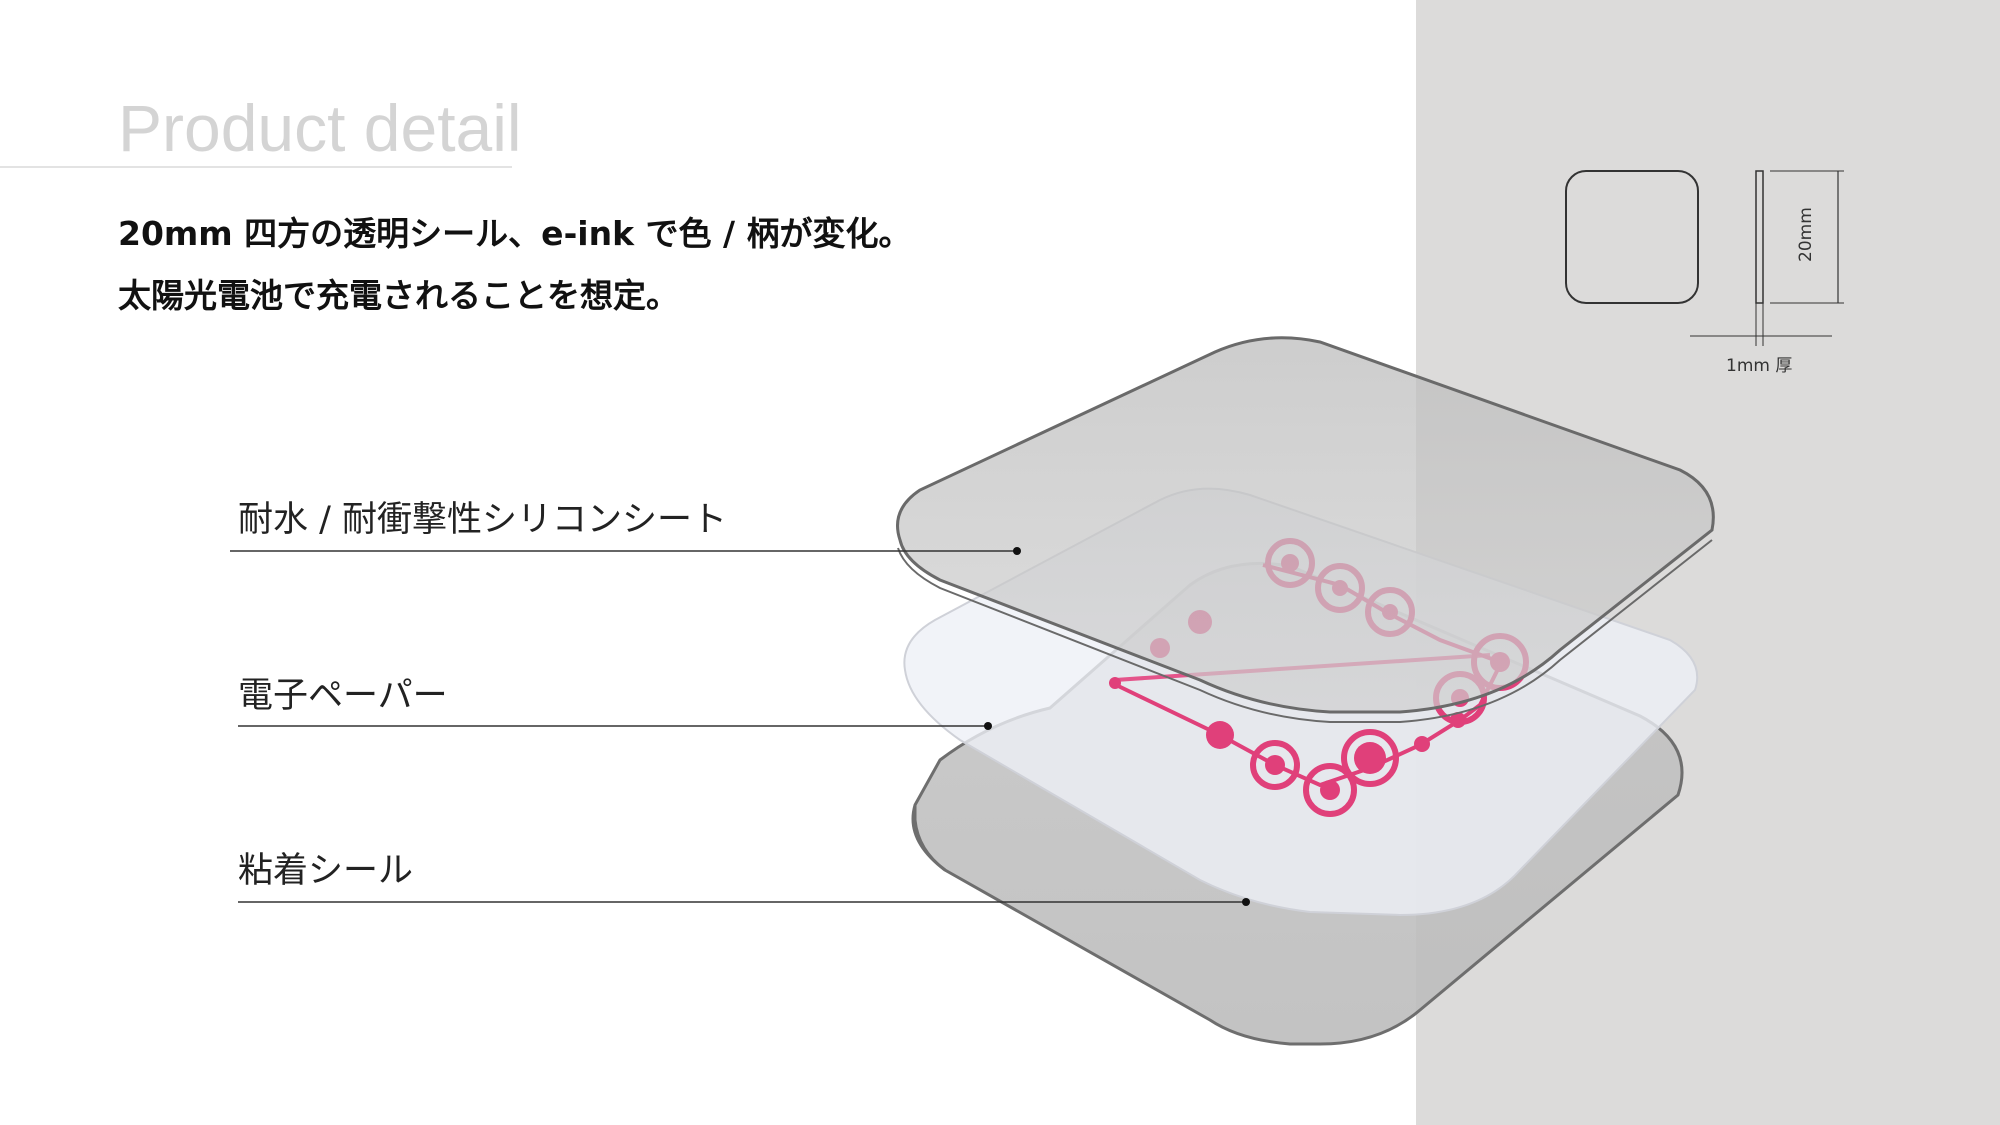  What do you see at coordinates (1017, 551) in the screenshot?
I see `leader-dot-silicone` at bounding box center [1017, 551].